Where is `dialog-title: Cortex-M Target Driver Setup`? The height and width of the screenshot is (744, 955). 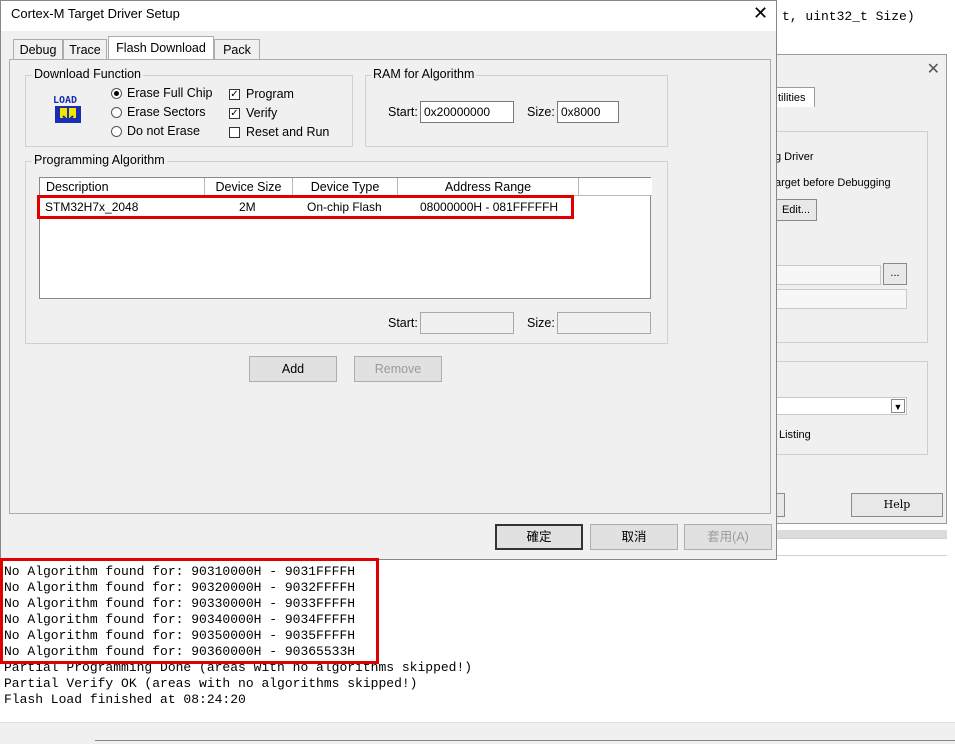
dialog-title: Cortex-M Target Driver Setup is located at coordinates (95, 13).